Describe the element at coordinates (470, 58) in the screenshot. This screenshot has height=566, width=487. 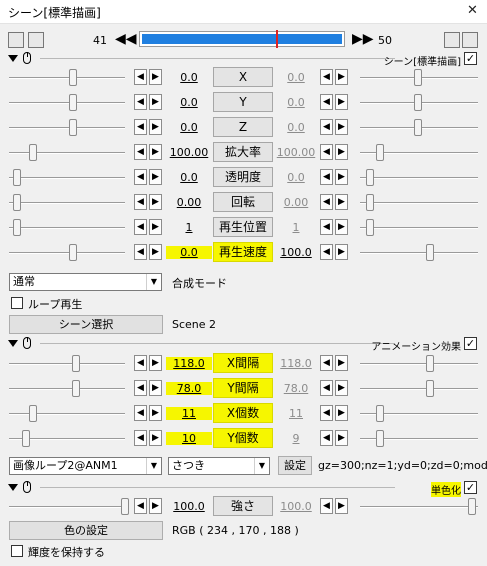
I see `section-scene-checkbox: ✓` at that location.